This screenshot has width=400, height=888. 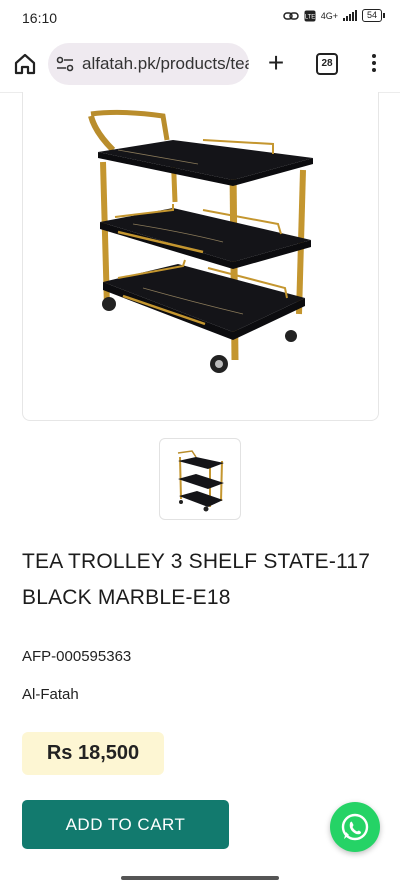 I want to click on status-time: 16:10, so click(x=40, y=18).